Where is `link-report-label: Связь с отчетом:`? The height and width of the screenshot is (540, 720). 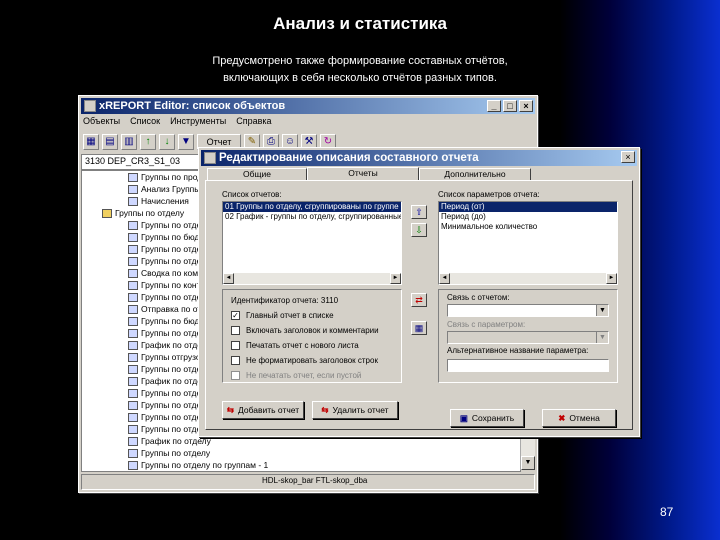 link-report-label: Связь с отчетом: is located at coordinates (478, 297).